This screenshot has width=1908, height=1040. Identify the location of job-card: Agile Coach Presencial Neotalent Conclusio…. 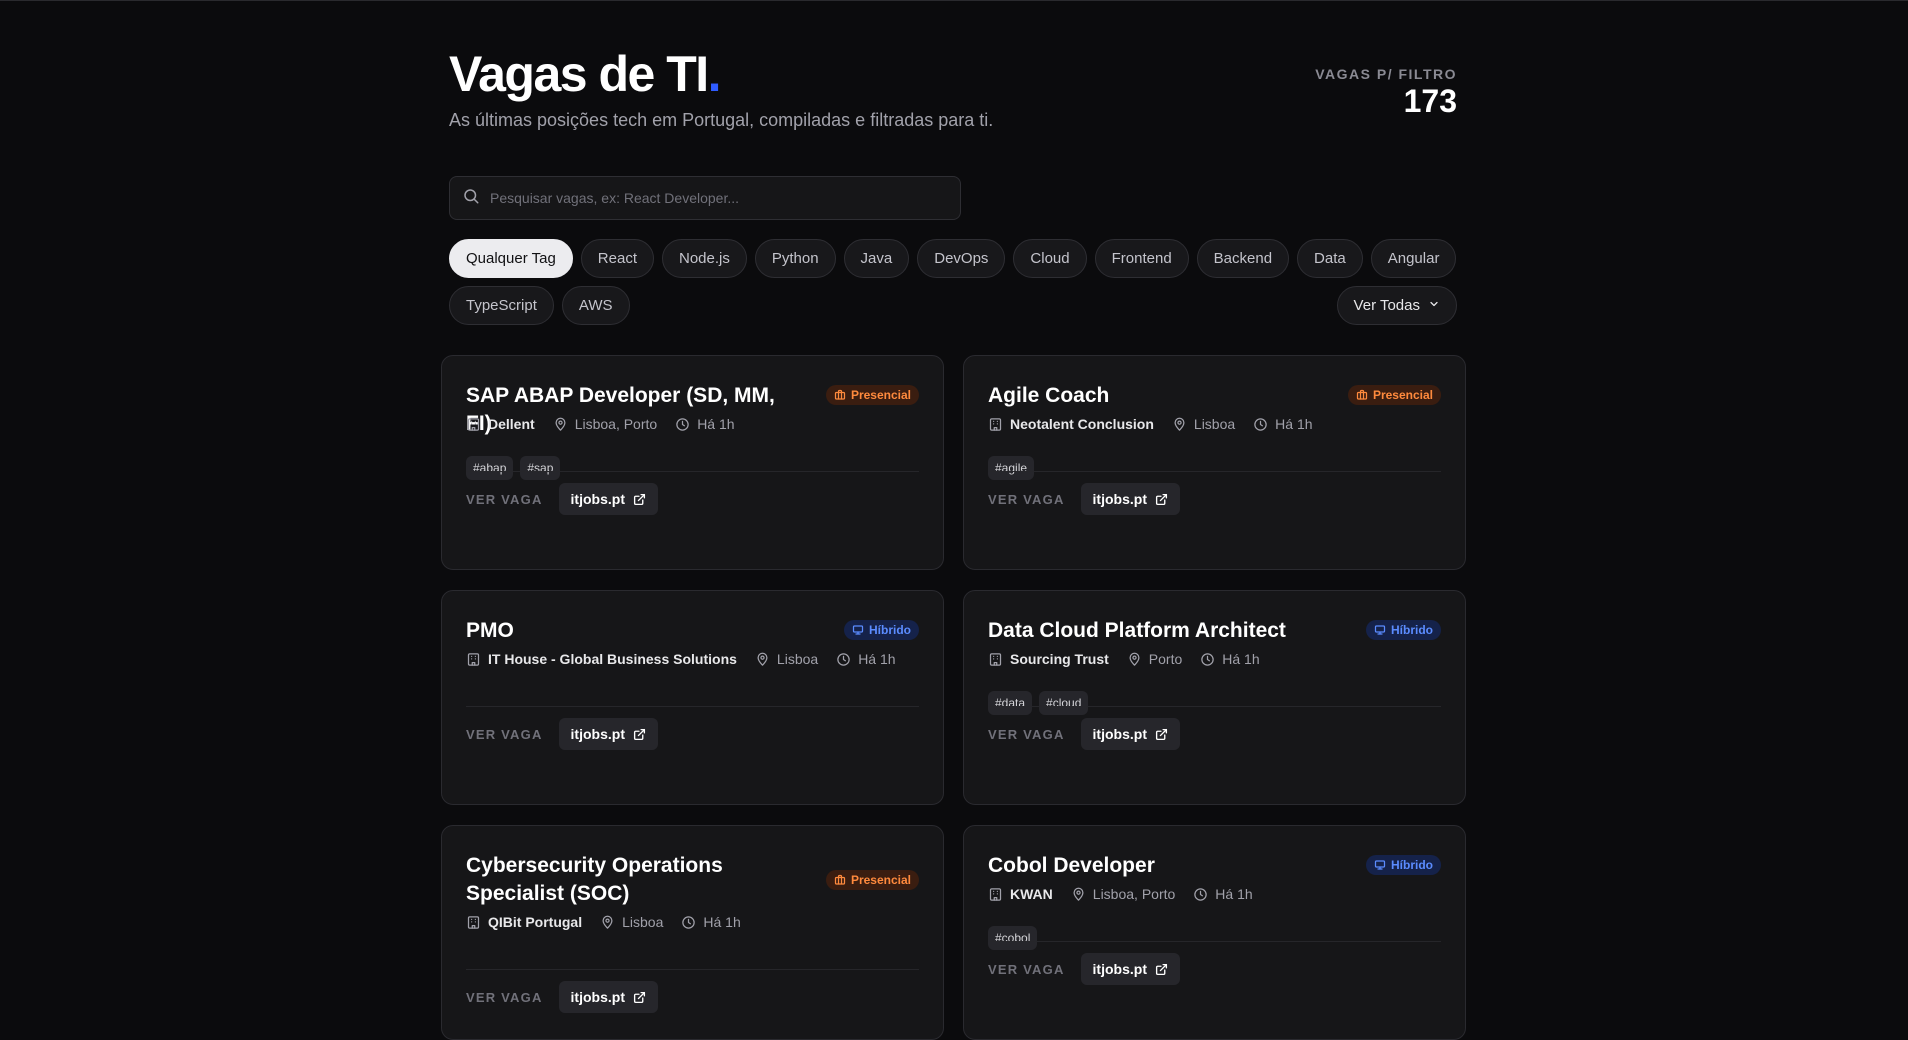
(1214, 462).